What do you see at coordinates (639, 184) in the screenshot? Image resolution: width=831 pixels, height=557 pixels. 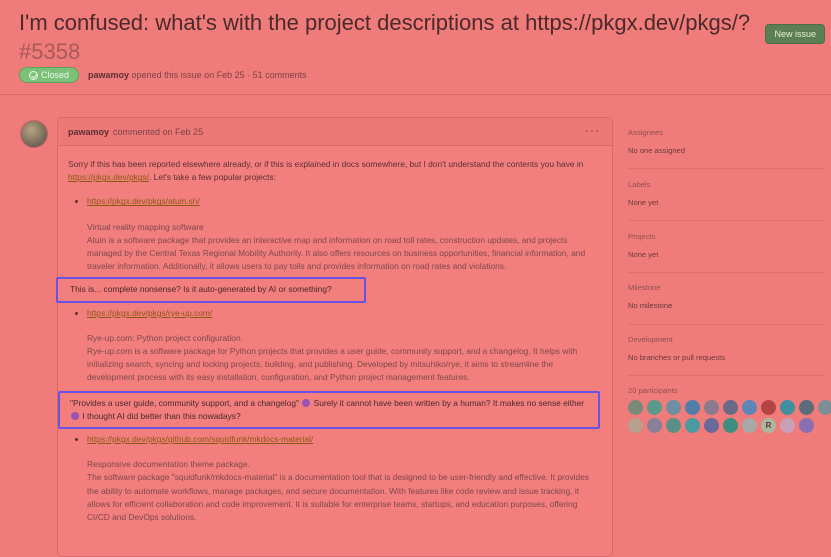 I see `sidebar-label: Labels` at bounding box center [639, 184].